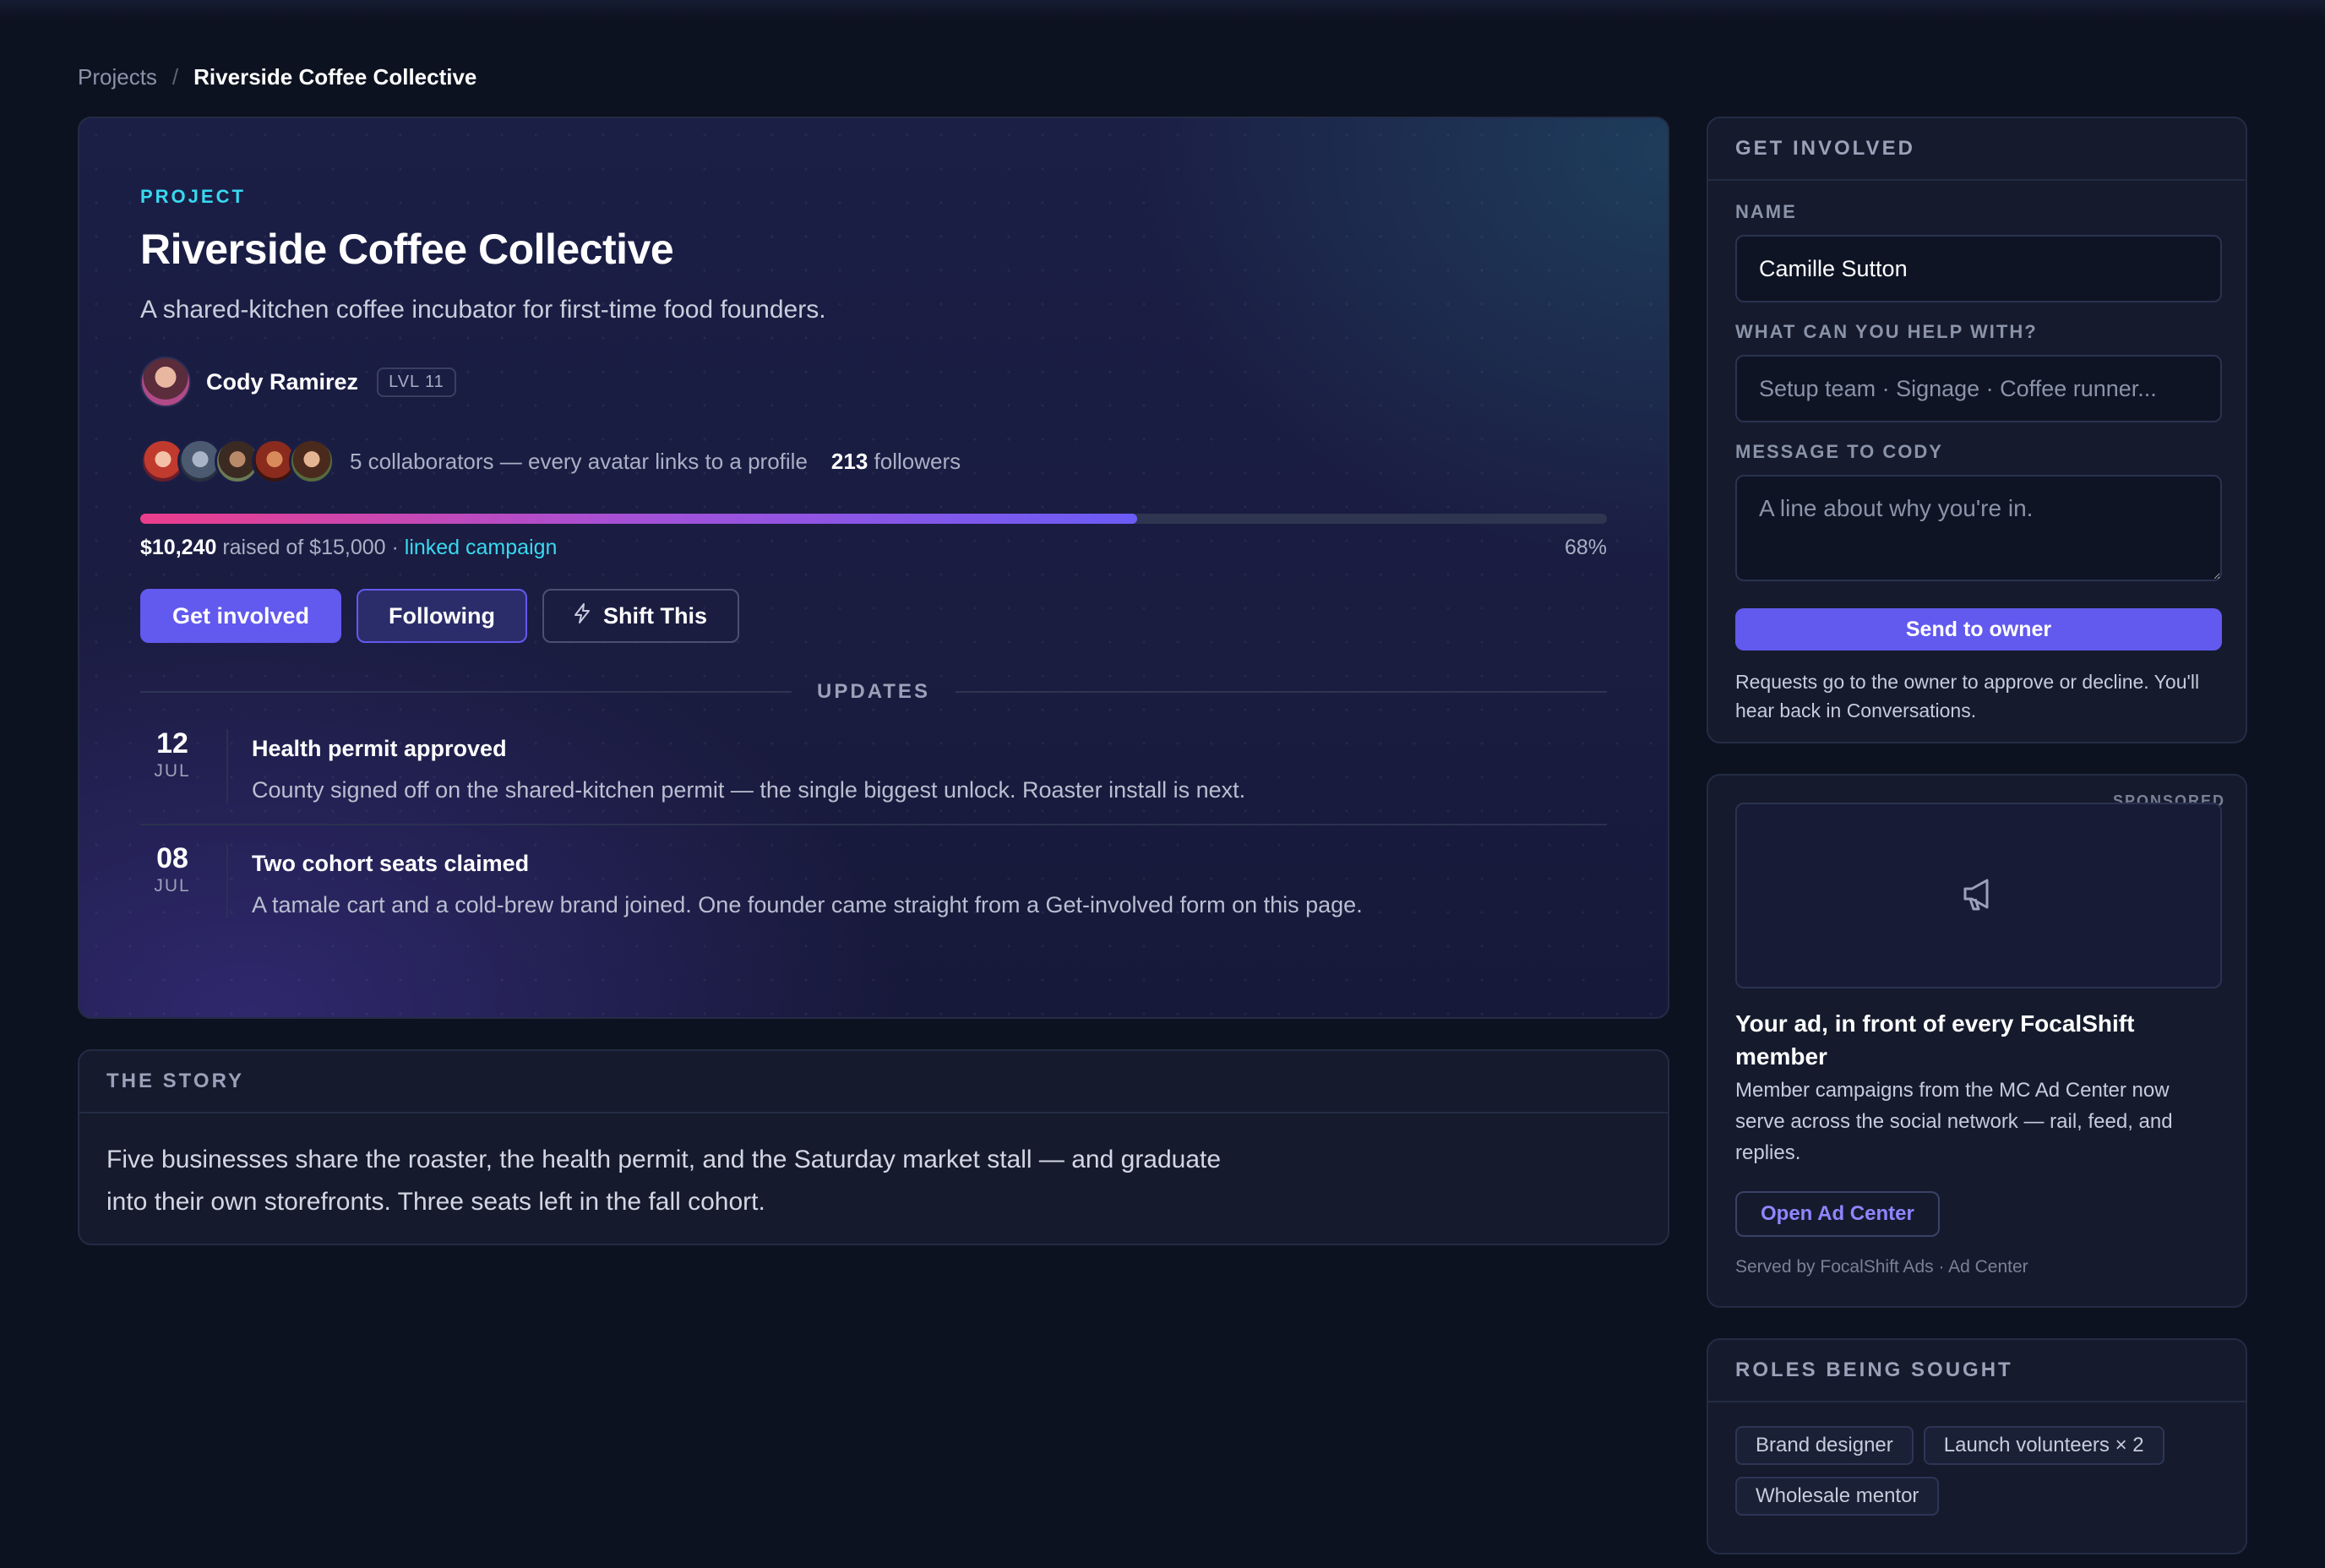 The image size is (2325, 1568). I want to click on update-date: 12 JUL, so click(172, 766).